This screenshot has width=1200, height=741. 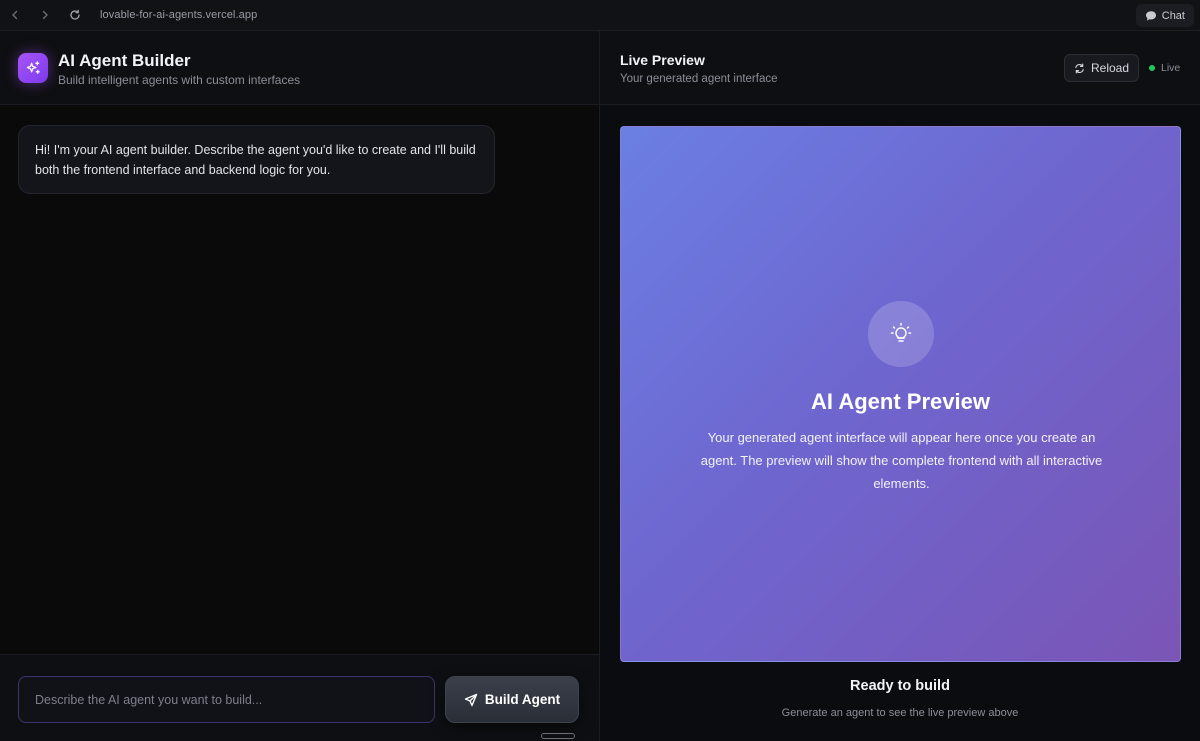 I want to click on chat-bubble-icon, so click(x=1151, y=16).